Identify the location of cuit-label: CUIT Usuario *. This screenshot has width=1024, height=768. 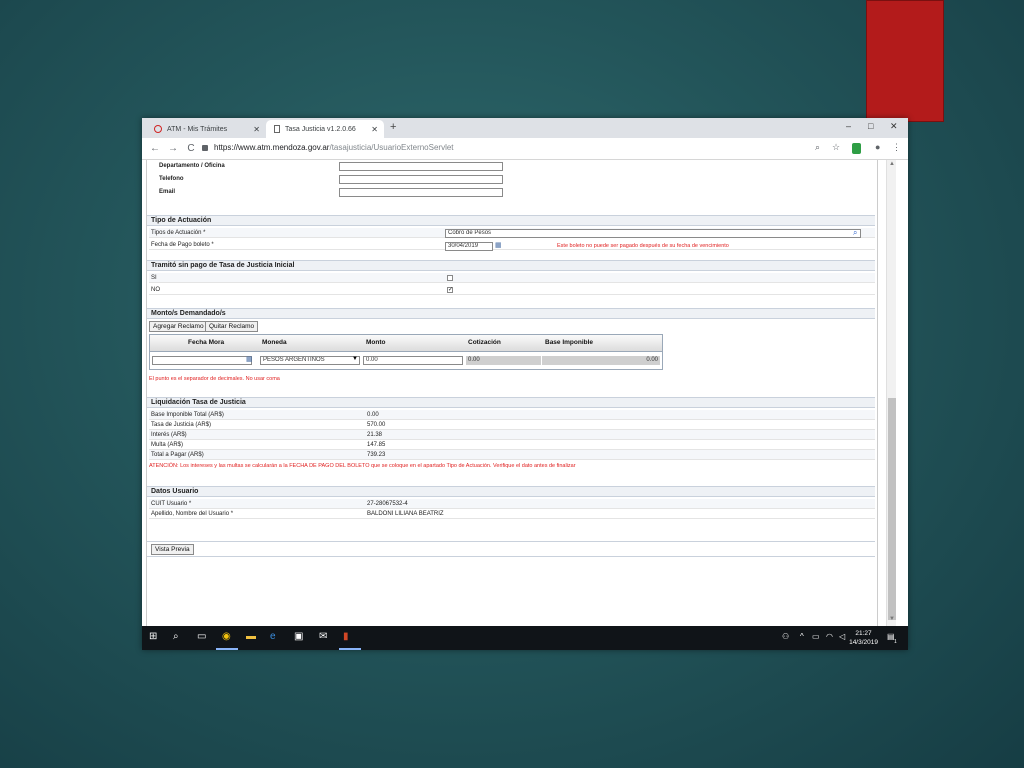
(171, 504).